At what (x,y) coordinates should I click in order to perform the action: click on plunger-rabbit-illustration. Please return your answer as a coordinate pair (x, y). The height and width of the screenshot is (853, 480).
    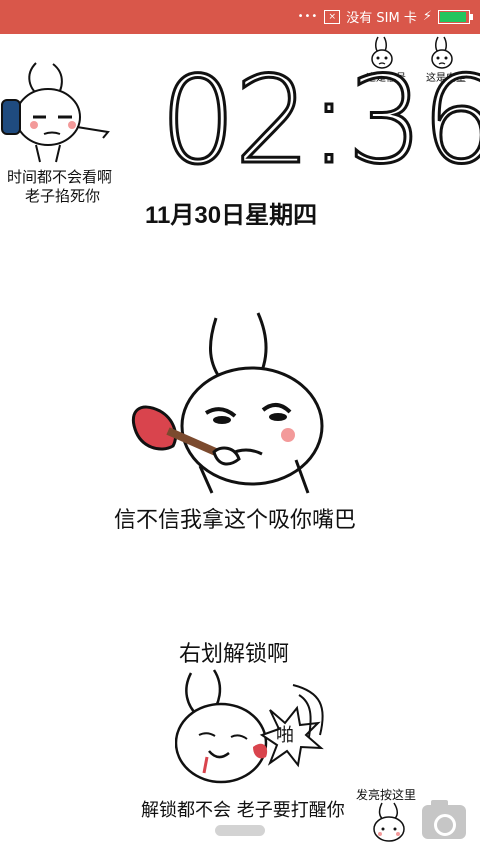
    Looking at the image, I should click on (228, 403).